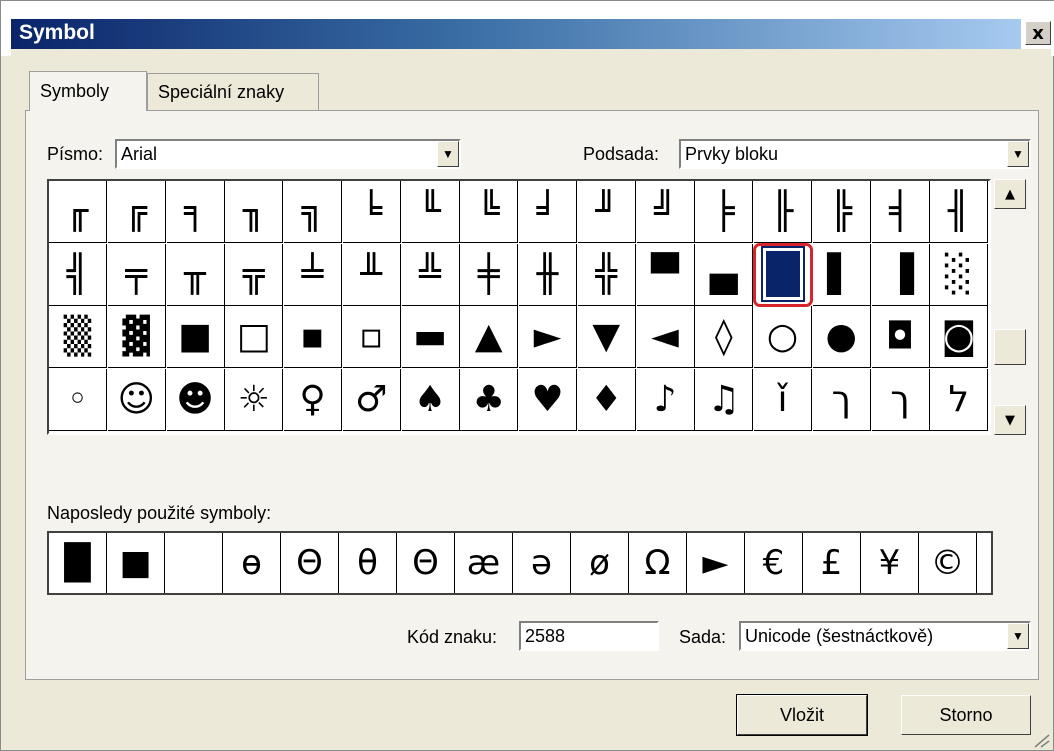 The height and width of the screenshot is (751, 1054). What do you see at coordinates (885, 636) in the screenshot?
I see `charset-select: Unicode (šestnáctkově) ▼` at bounding box center [885, 636].